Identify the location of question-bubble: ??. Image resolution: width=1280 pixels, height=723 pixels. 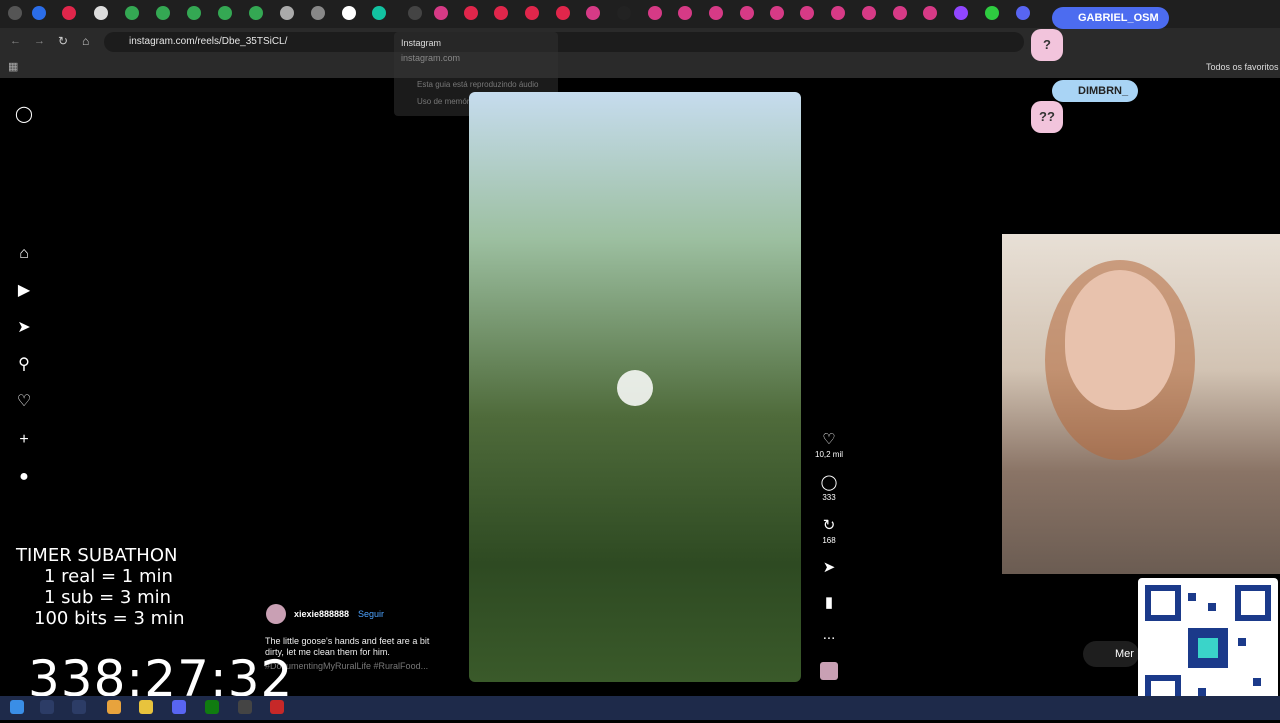
(1047, 117).